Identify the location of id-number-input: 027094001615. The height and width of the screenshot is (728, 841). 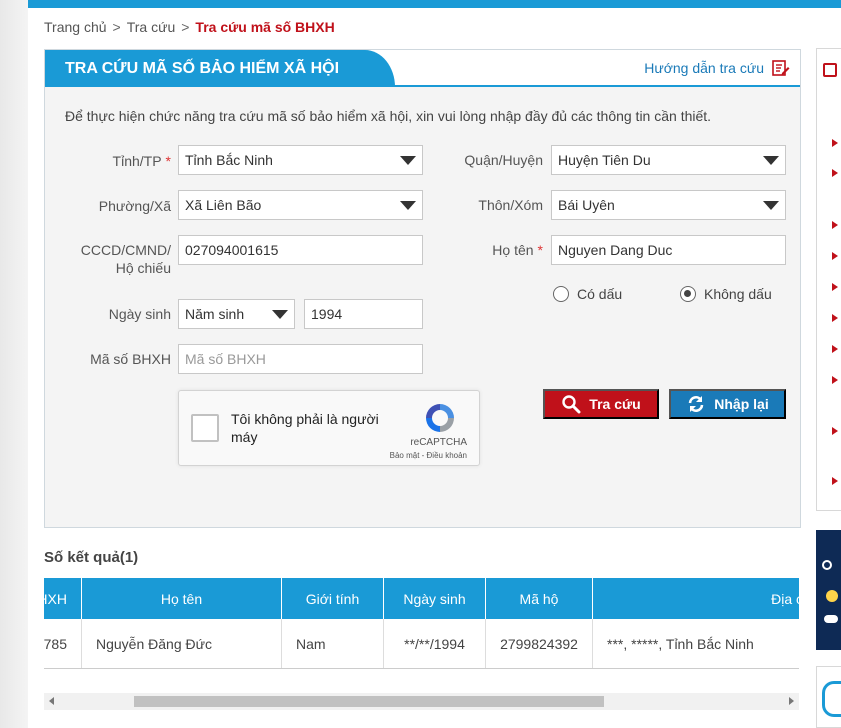
(300, 250).